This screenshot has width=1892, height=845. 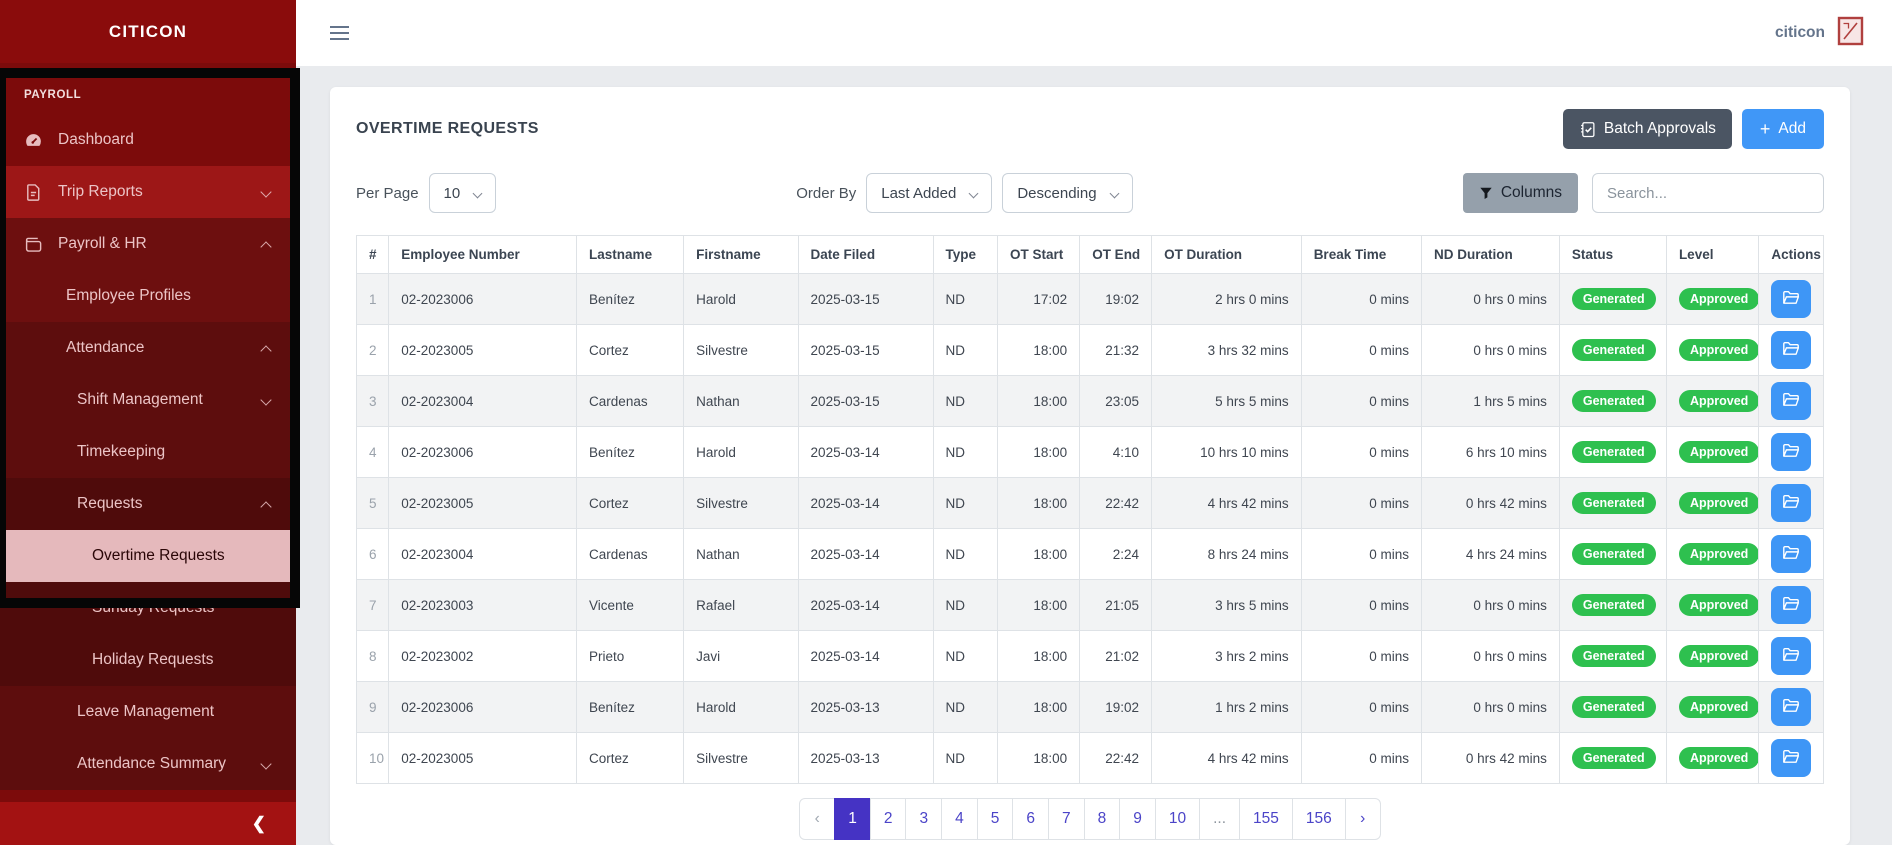 What do you see at coordinates (148, 244) in the screenshot?
I see `sidebar-item-payroll-hr: Payroll & HR` at bounding box center [148, 244].